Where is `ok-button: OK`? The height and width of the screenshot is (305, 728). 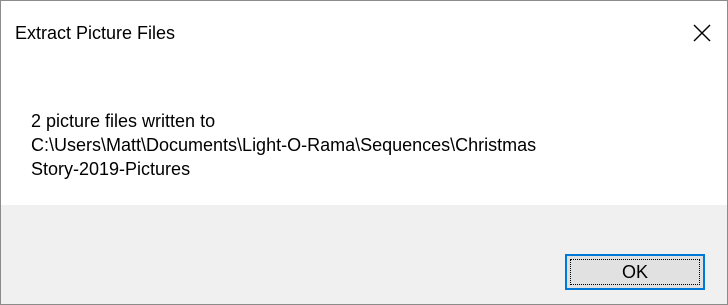
ok-button: OK is located at coordinates (635, 272).